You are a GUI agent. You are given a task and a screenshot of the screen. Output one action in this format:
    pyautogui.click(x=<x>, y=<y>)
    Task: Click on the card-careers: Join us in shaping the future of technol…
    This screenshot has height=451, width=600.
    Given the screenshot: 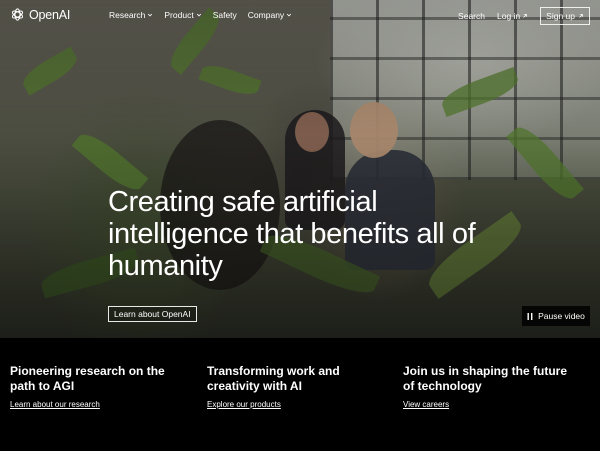 What is the action you would take?
    pyautogui.click(x=488, y=388)
    